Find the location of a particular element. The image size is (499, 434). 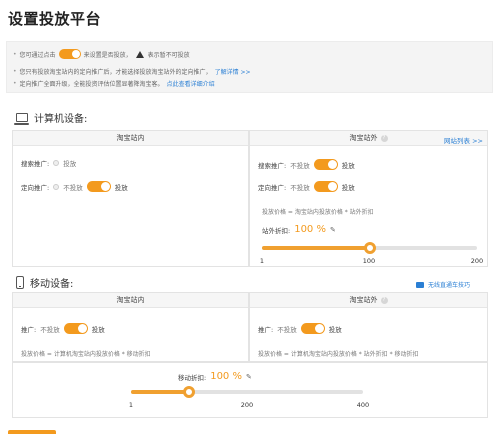

detail-intro-link: 点此查看详细介绍 is located at coordinates (191, 83).